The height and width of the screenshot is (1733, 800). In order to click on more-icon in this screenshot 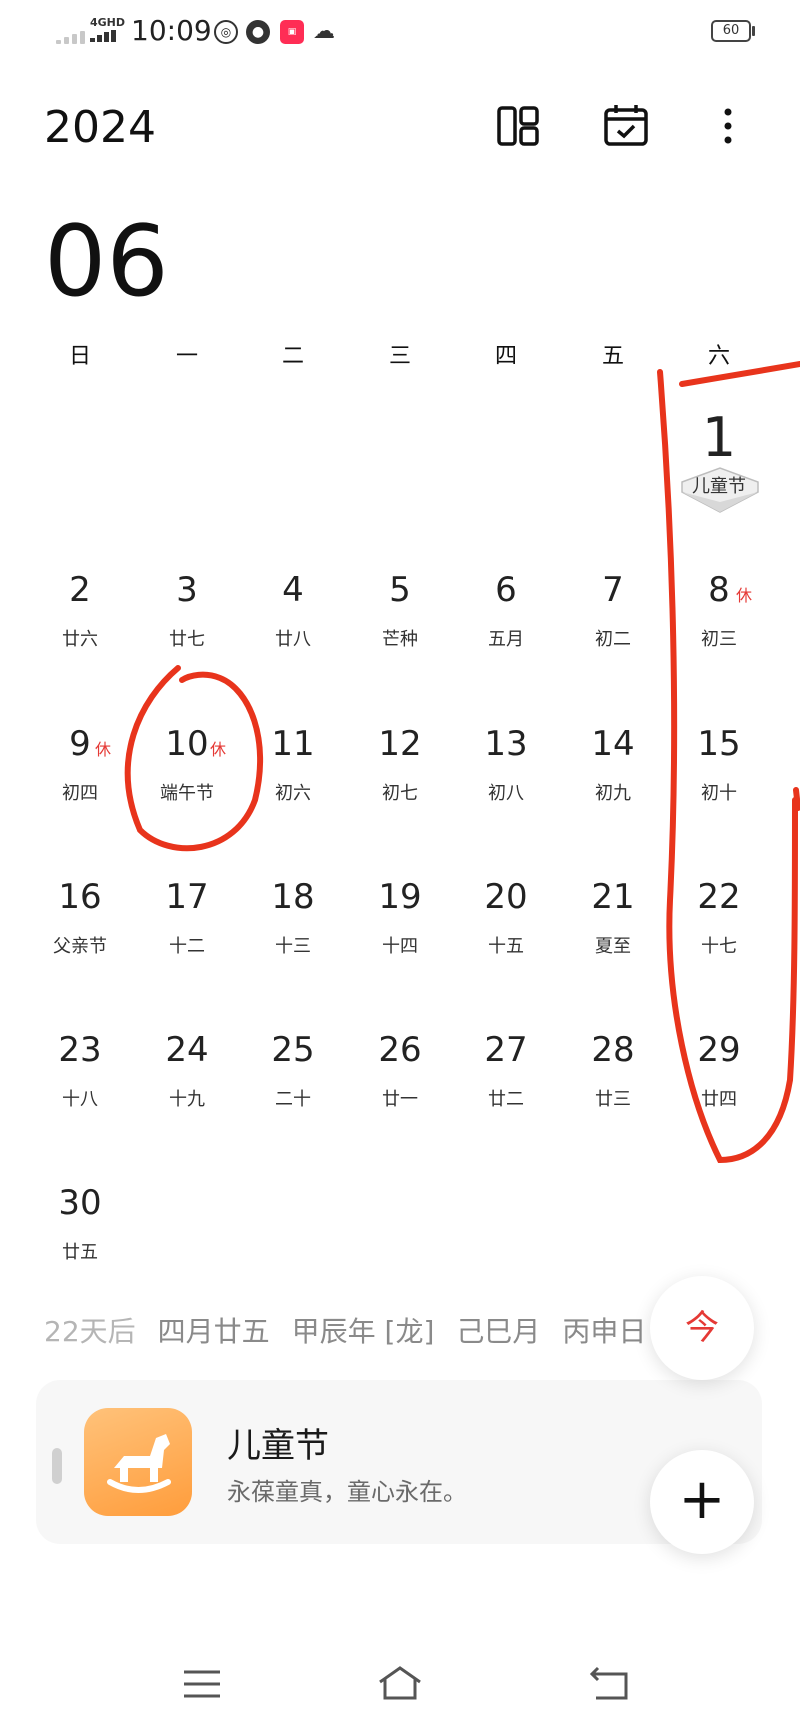, I will do `click(728, 126)`.